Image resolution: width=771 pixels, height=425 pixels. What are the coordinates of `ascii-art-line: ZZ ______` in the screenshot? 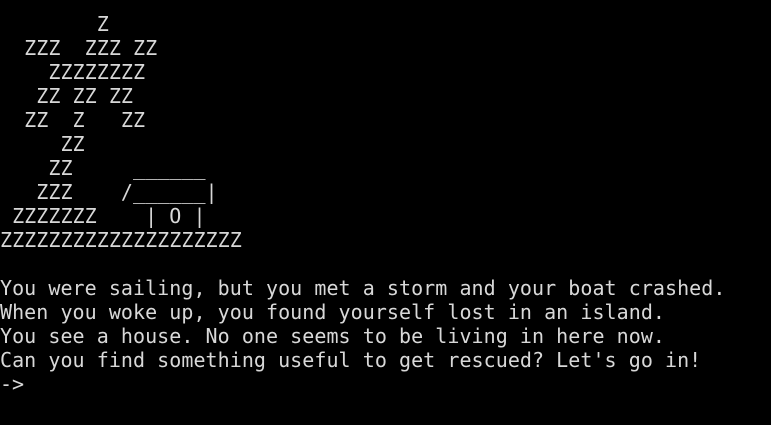 It's located at (103, 168).